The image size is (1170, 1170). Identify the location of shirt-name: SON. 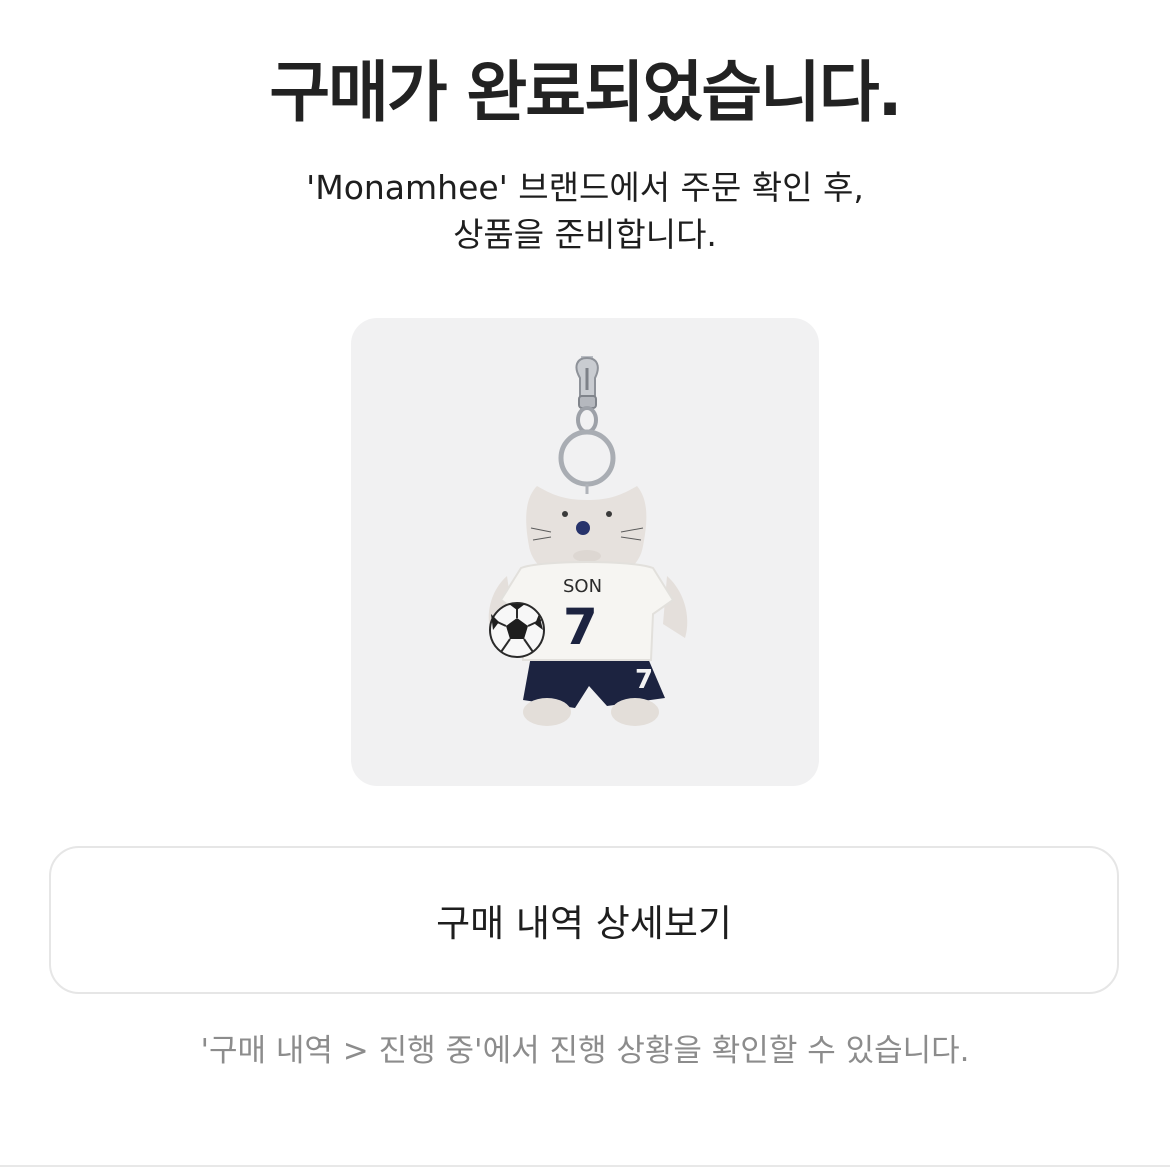
(582, 586).